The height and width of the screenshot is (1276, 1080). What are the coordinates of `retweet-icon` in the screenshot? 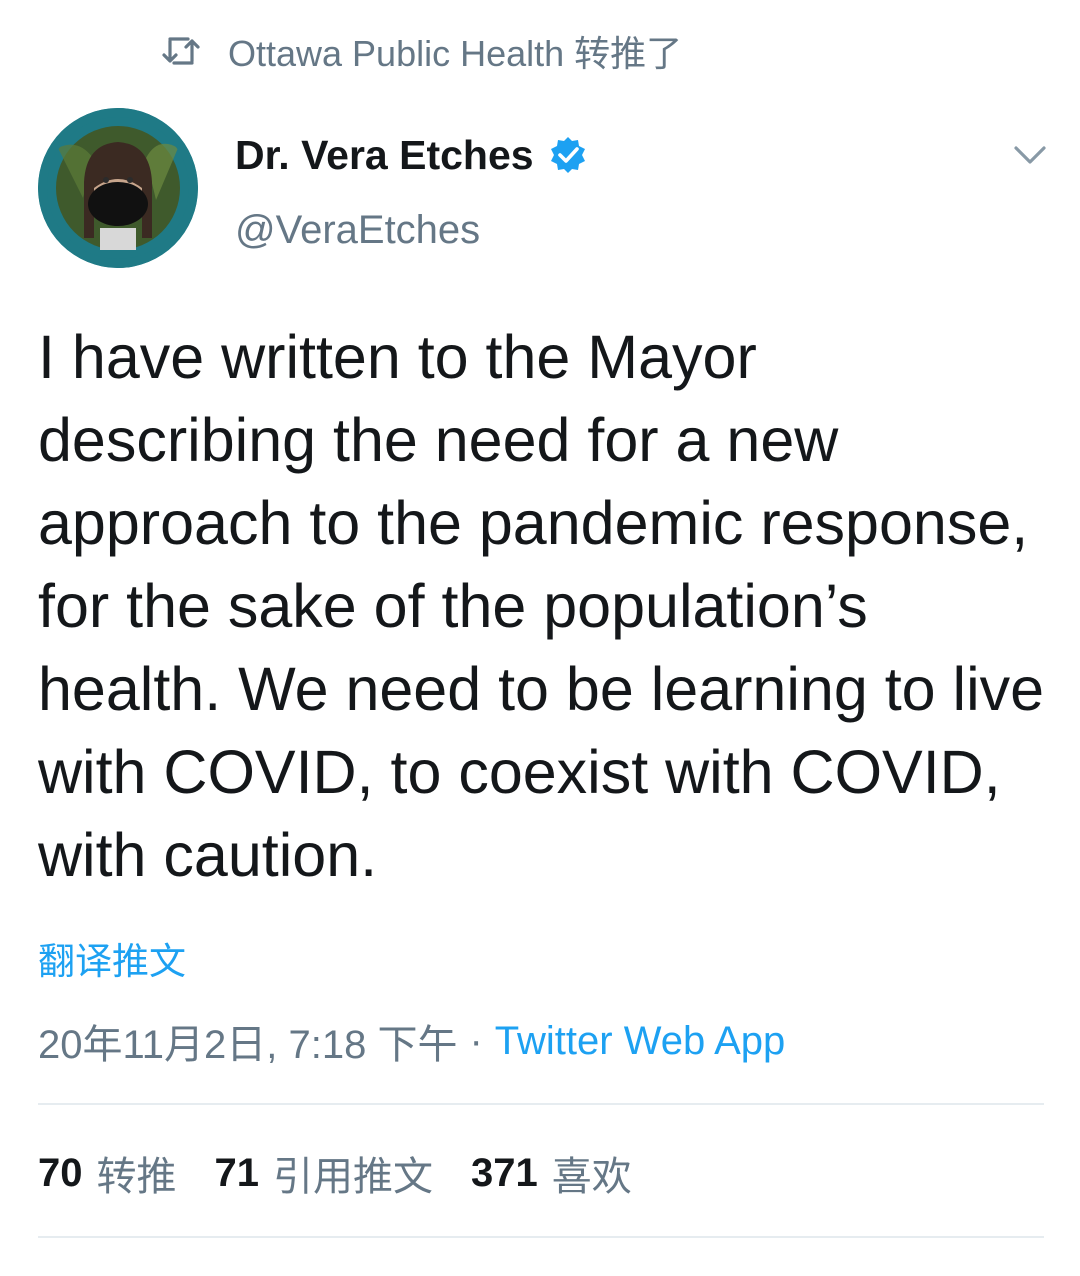 It's located at (181, 51).